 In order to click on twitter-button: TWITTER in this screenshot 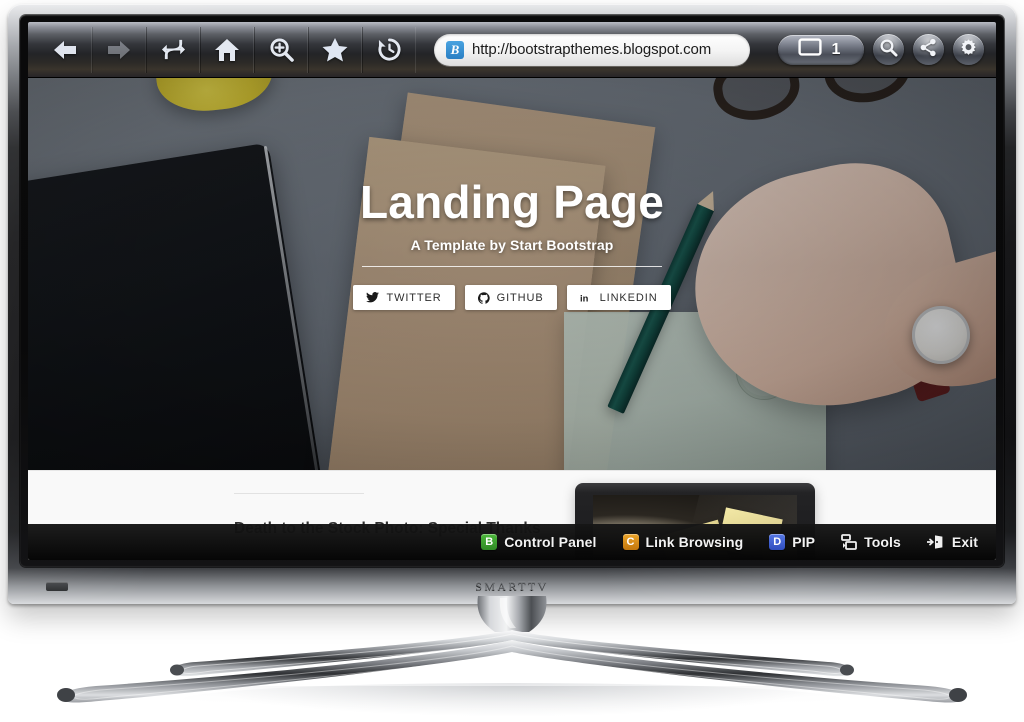, I will do `click(404, 298)`.